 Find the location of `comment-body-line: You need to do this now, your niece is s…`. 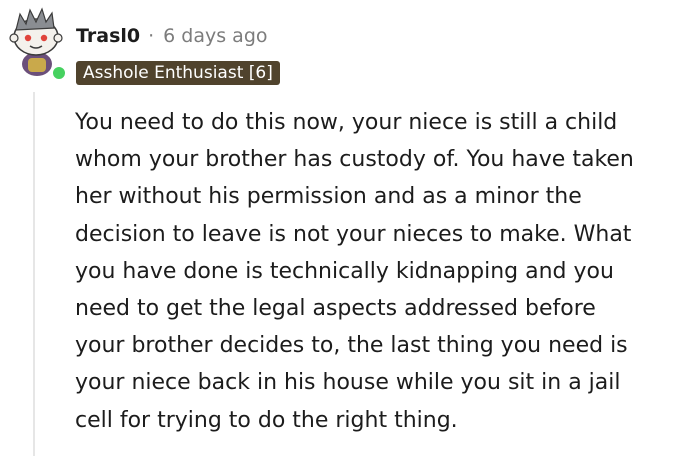

comment-body-line: You need to do this now, your niece is s… is located at coordinates (346, 122).